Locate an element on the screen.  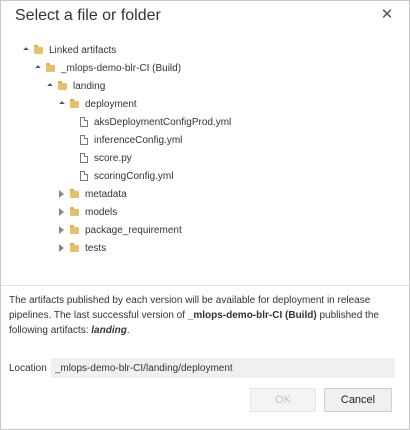
close-icon: ✕ is located at coordinates (387, 15).